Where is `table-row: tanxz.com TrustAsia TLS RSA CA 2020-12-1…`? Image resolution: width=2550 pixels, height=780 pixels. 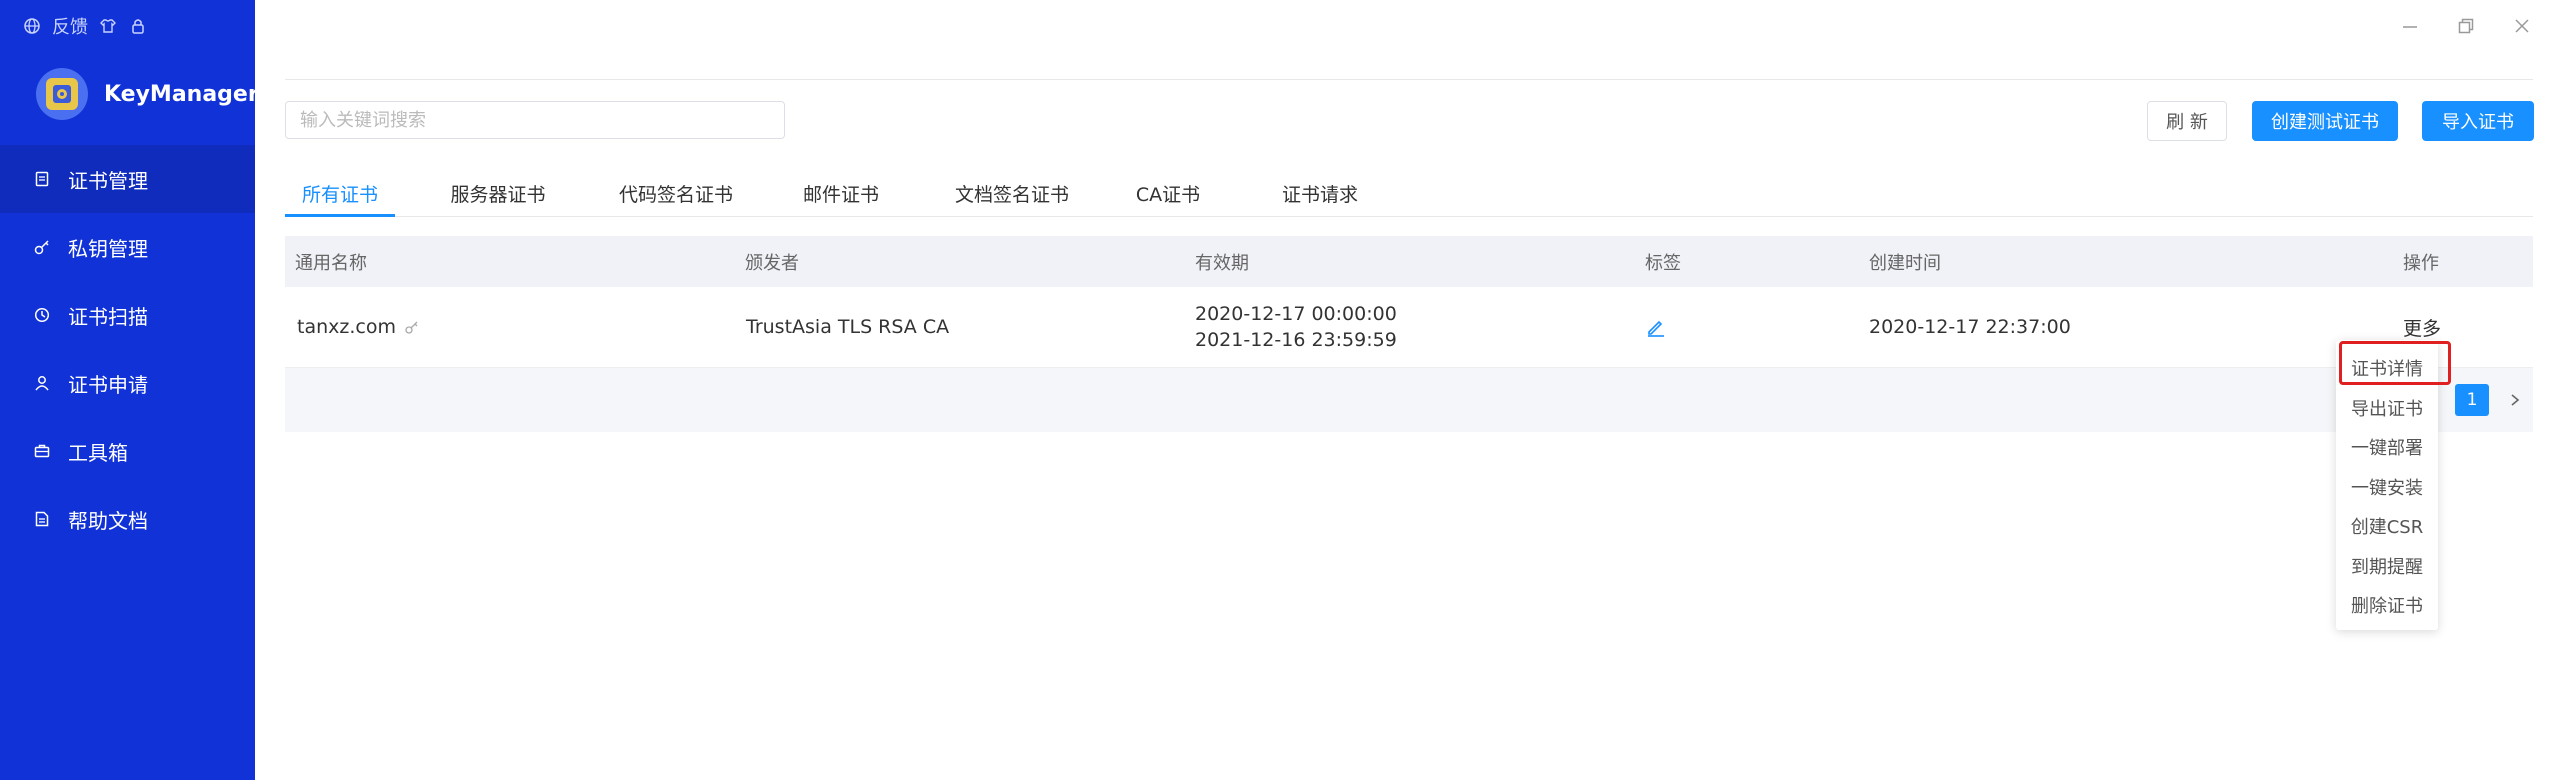
table-row: tanxz.com TrustAsia TLS RSA CA 2020-12-1… is located at coordinates (1409, 327).